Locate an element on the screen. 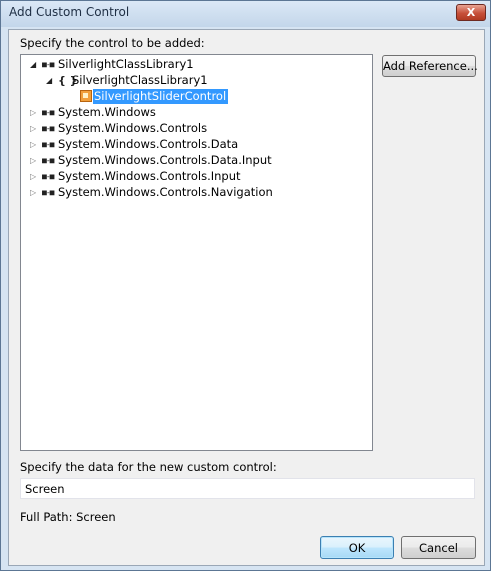 Image resolution: width=491 pixels, height=571 pixels. tree-item-system-windows: ▷ ■-■ System.Windows is located at coordinates (93, 113).